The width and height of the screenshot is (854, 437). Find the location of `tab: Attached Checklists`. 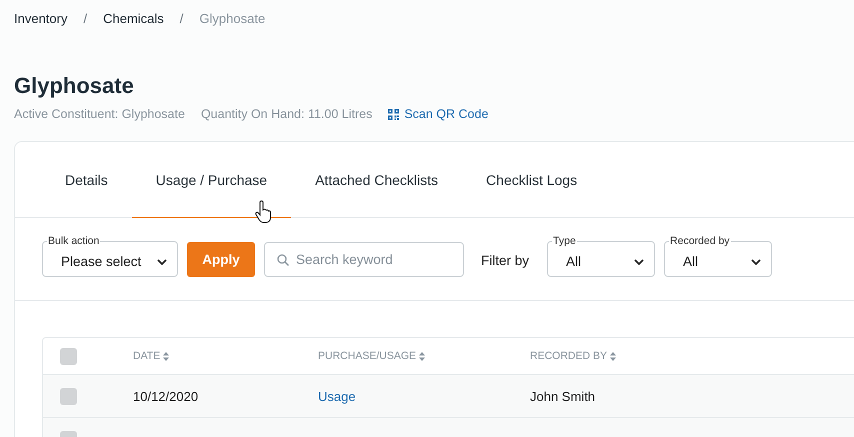

tab: Attached Checklists is located at coordinates (376, 180).